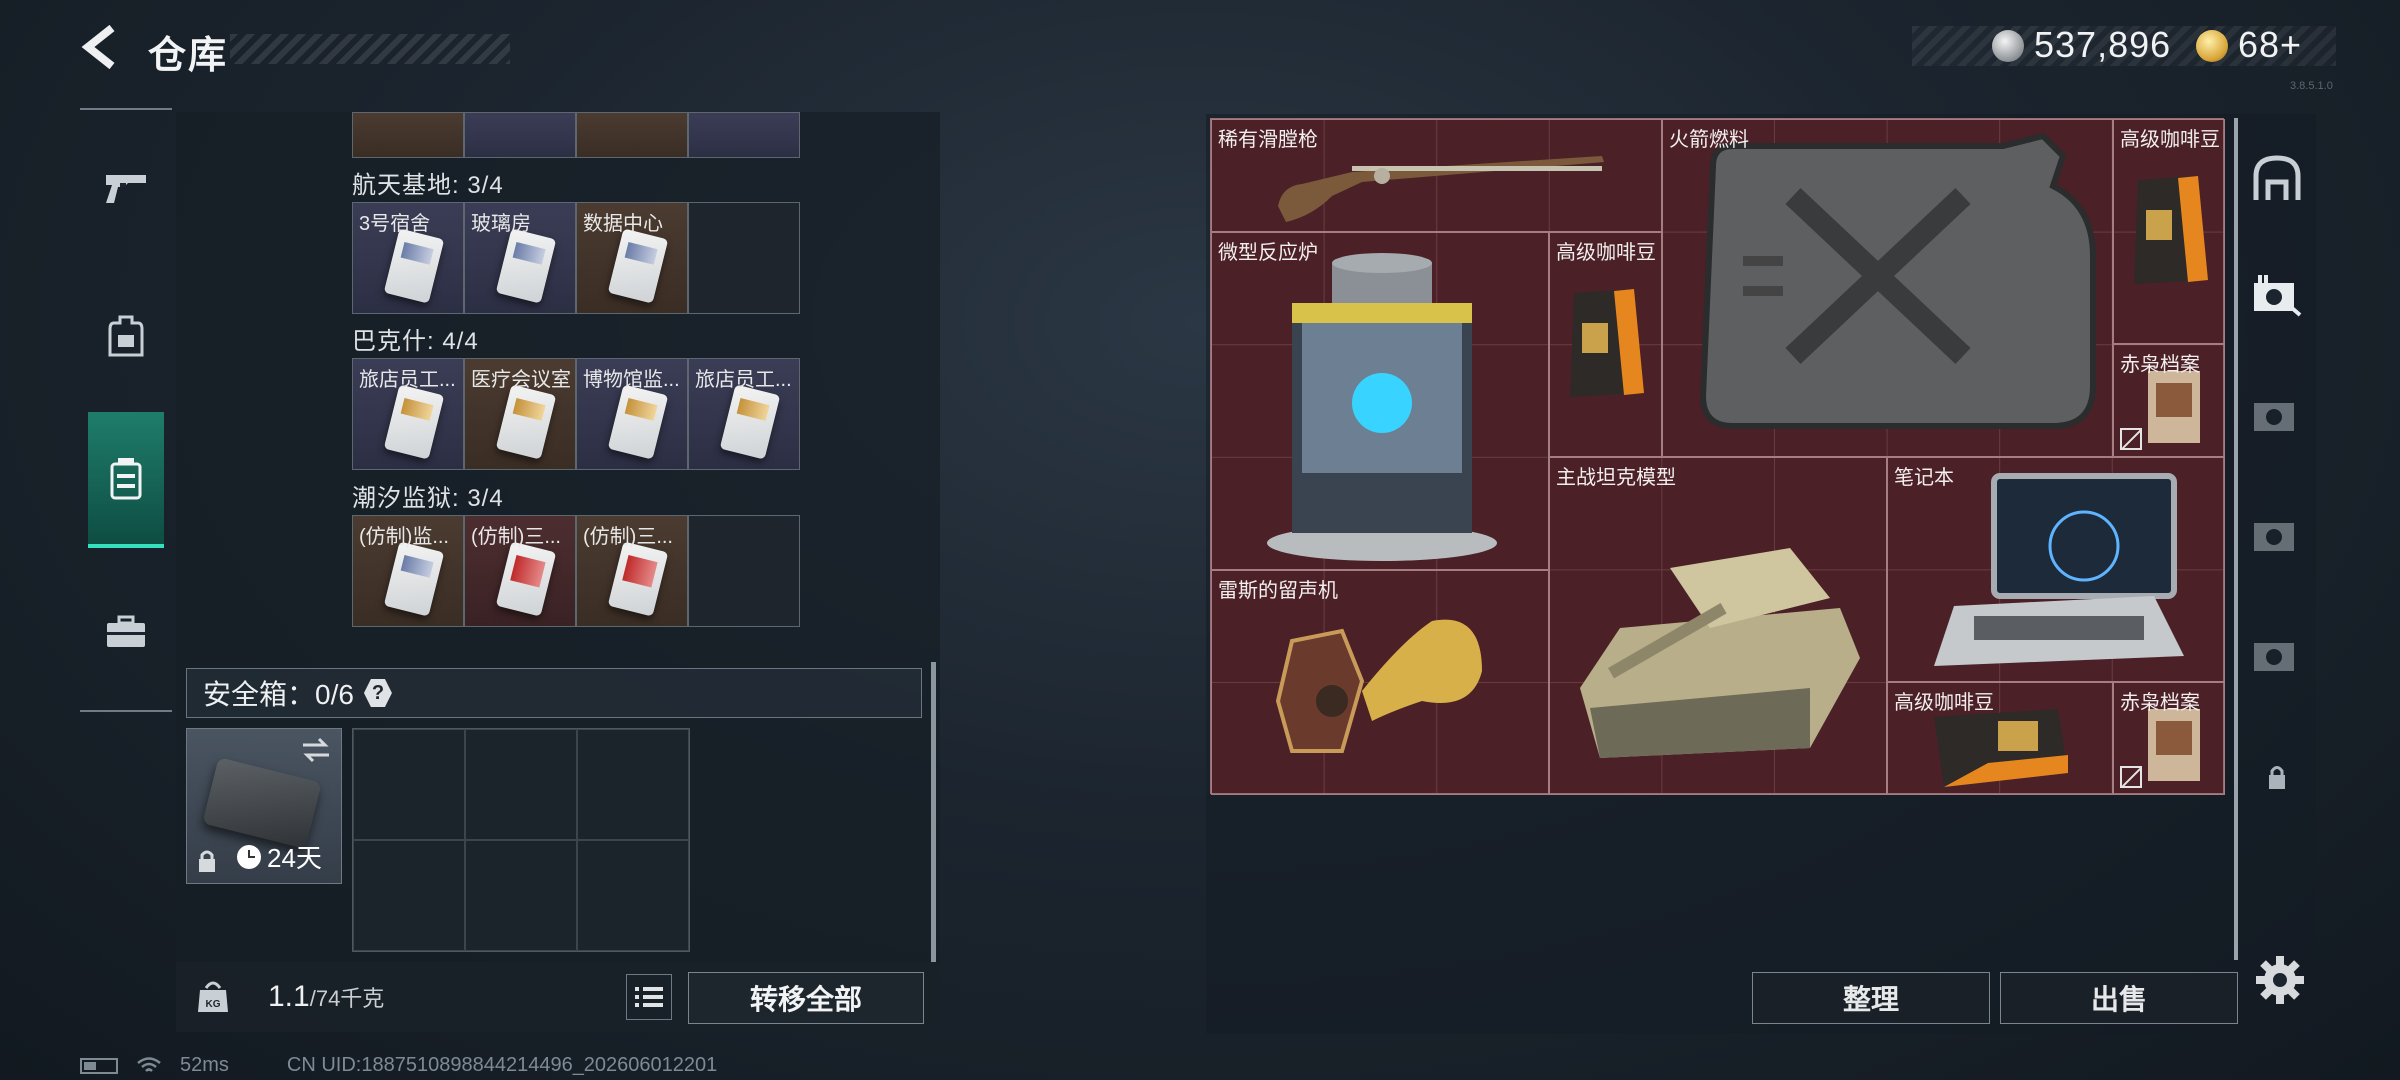 The height and width of the screenshot is (1080, 2400). Describe the element at coordinates (2236, 539) in the screenshot. I see `stash-scrollbar` at that location.